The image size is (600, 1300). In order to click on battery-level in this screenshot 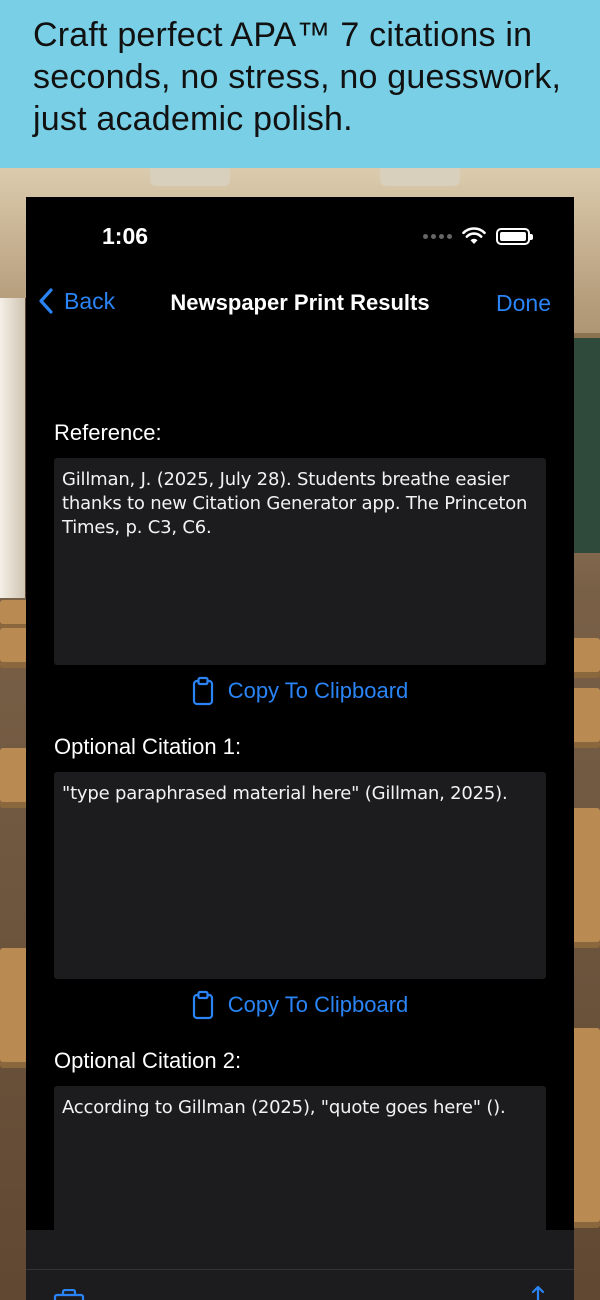, I will do `click(513, 236)`.